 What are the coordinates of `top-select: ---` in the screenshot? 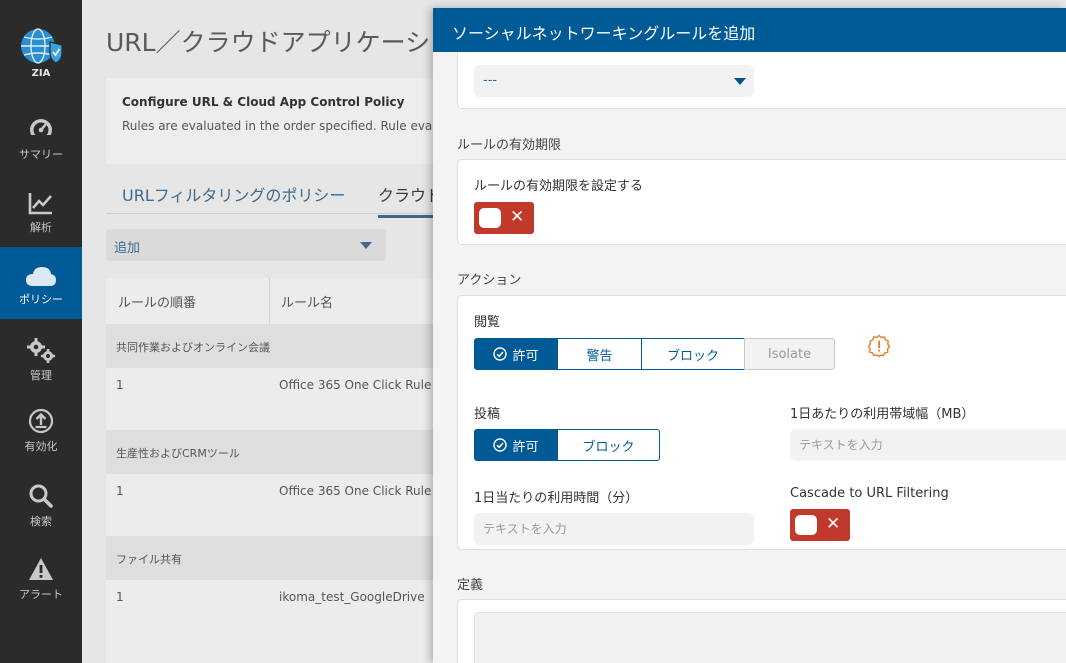 It's located at (614, 81).